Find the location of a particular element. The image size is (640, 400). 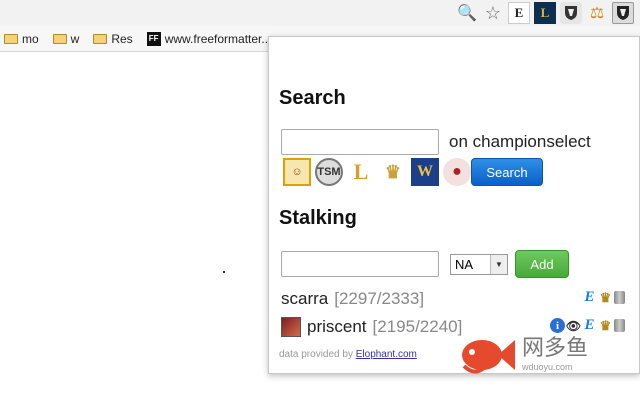

stalked-player-row: priscent [2195/2240] is located at coordinates (371, 327).